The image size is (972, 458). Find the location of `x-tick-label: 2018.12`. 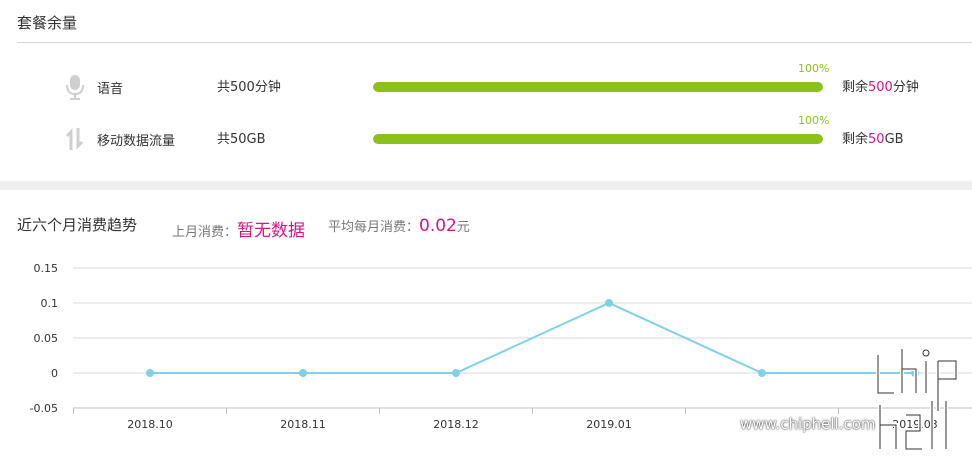

x-tick-label: 2018.12 is located at coordinates (456, 424).